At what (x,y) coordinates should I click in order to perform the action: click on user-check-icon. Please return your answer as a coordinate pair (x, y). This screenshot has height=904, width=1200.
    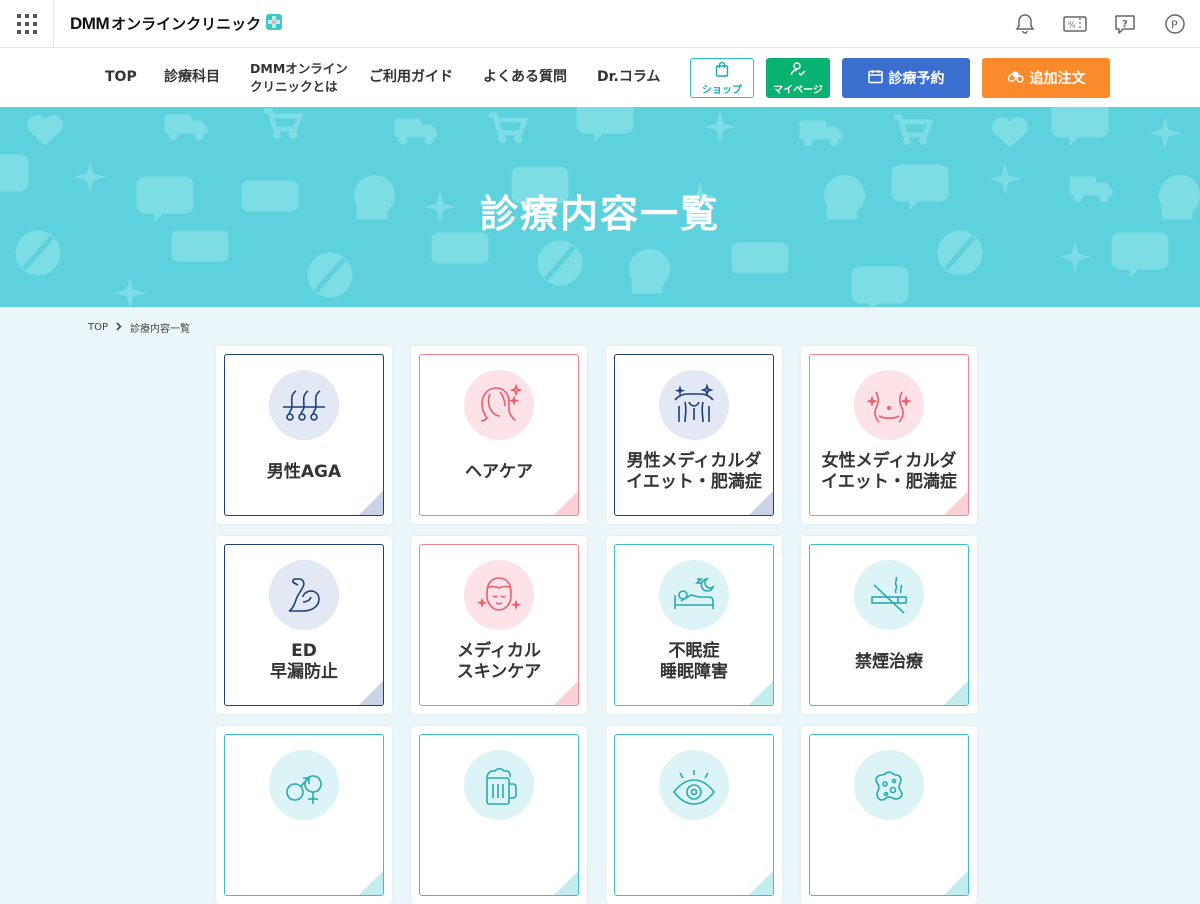
    Looking at the image, I should click on (798, 70).